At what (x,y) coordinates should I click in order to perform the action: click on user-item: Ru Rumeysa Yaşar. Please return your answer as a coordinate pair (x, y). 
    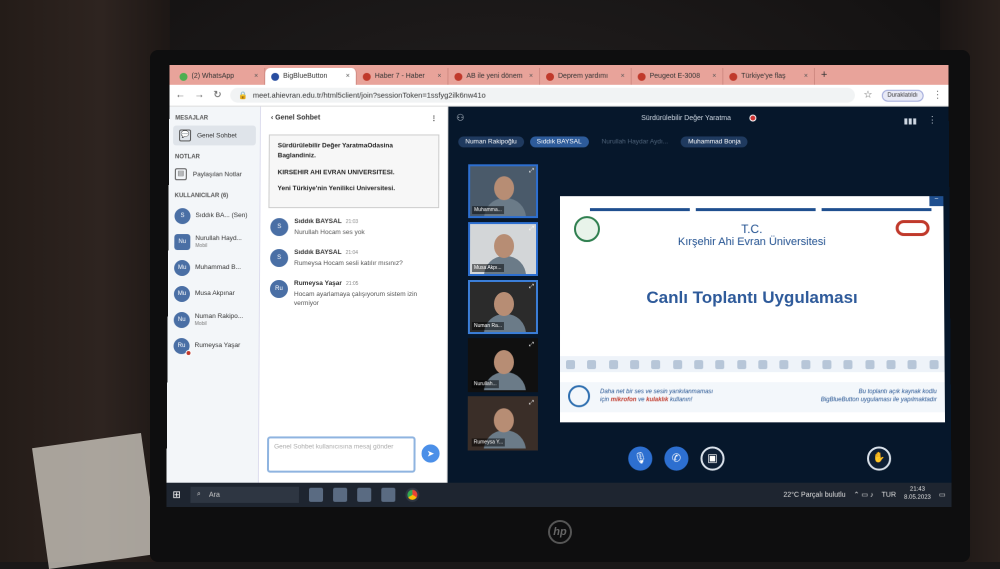
    Looking at the image, I should click on (212, 346).